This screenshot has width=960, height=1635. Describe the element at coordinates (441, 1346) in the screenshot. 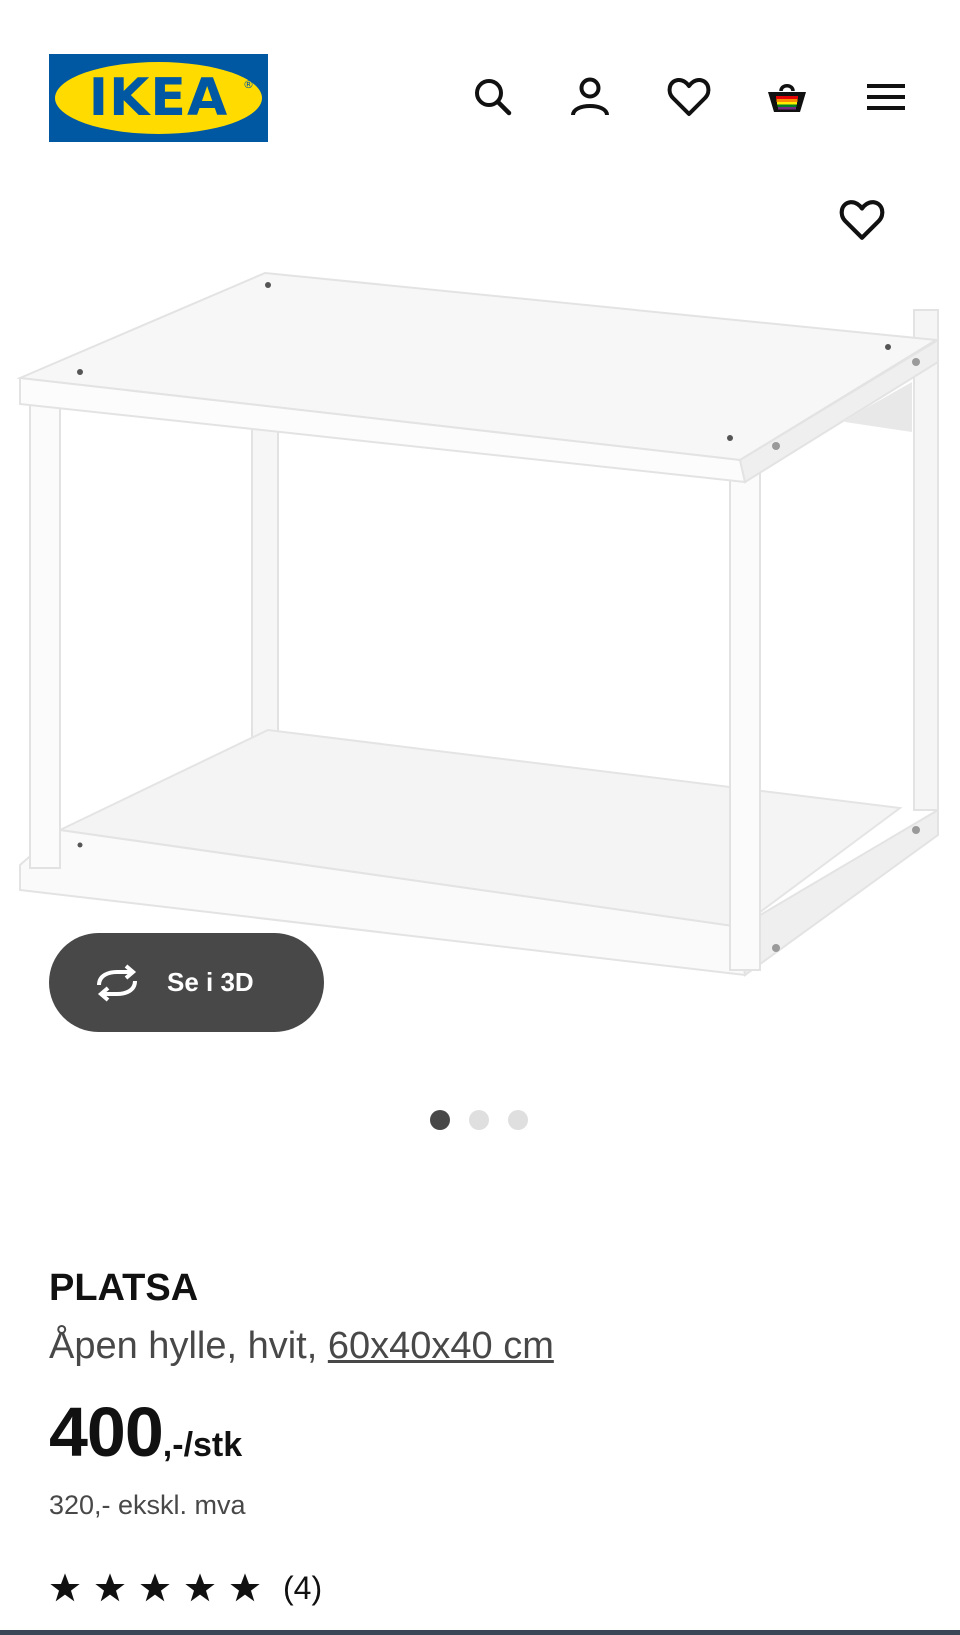

I see `product-measurement-link: 60x40x40 cm` at that location.